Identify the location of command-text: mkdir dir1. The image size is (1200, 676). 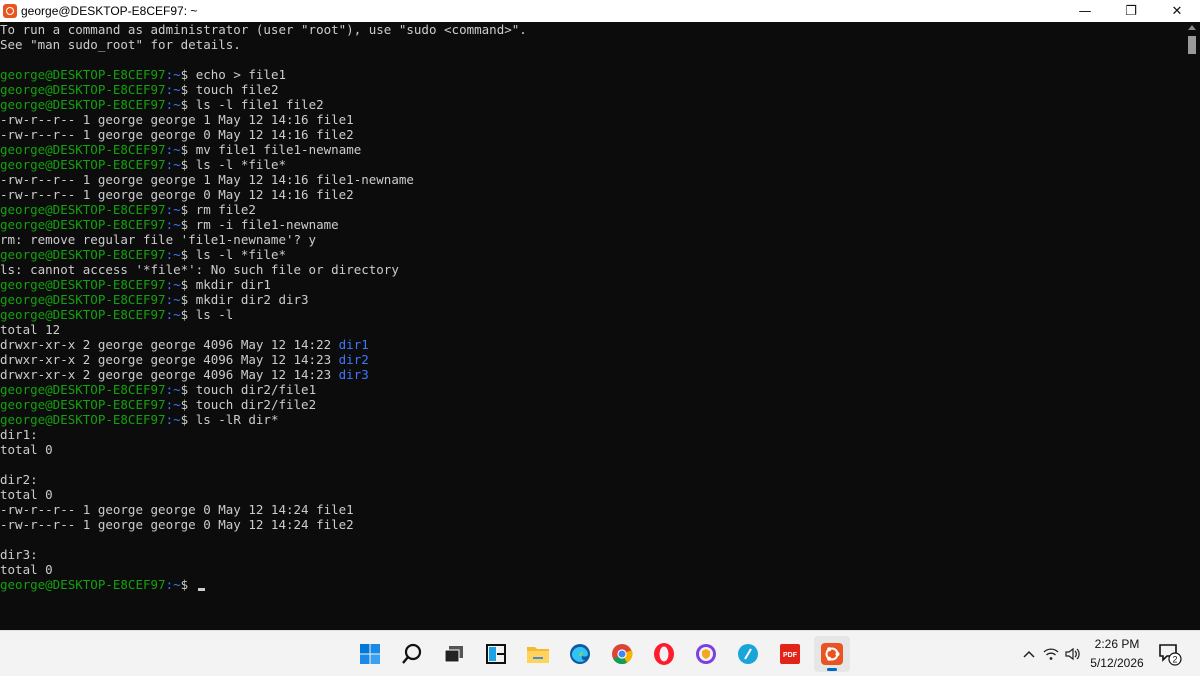
(233, 284).